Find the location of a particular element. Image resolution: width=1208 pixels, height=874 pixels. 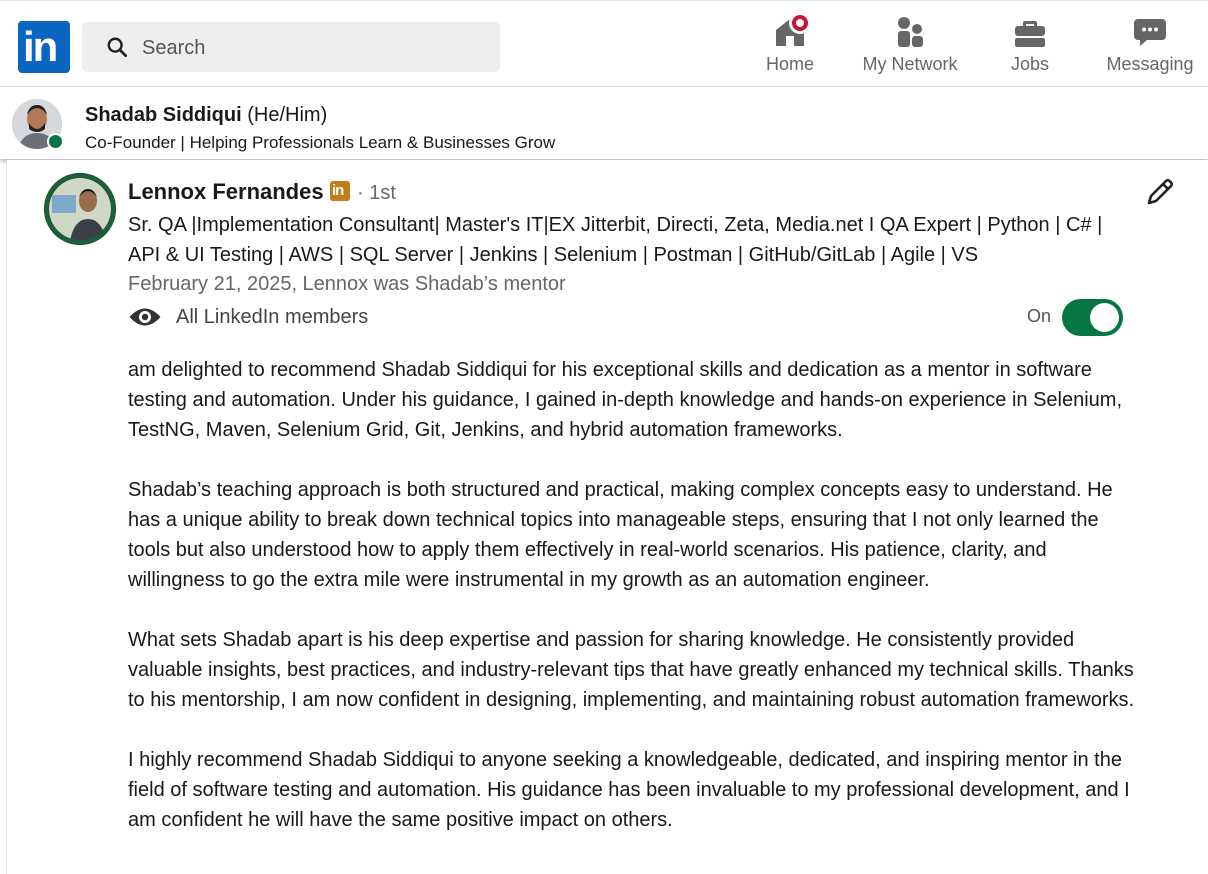

recommender-photo is located at coordinates (80, 209).